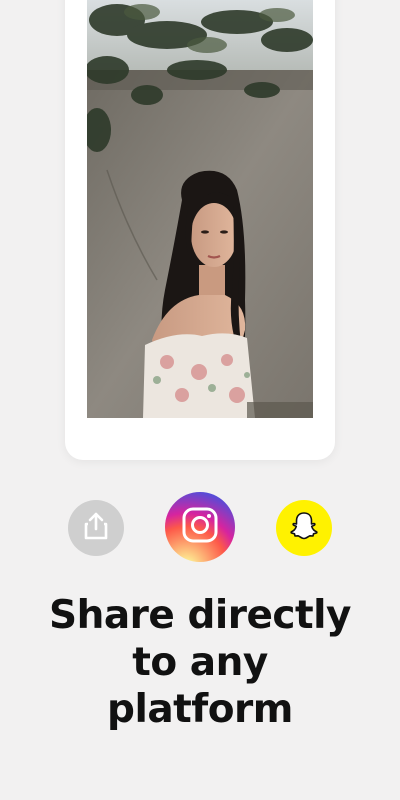 This screenshot has height=800, width=400. I want to click on snapchat-button, so click(304, 528).